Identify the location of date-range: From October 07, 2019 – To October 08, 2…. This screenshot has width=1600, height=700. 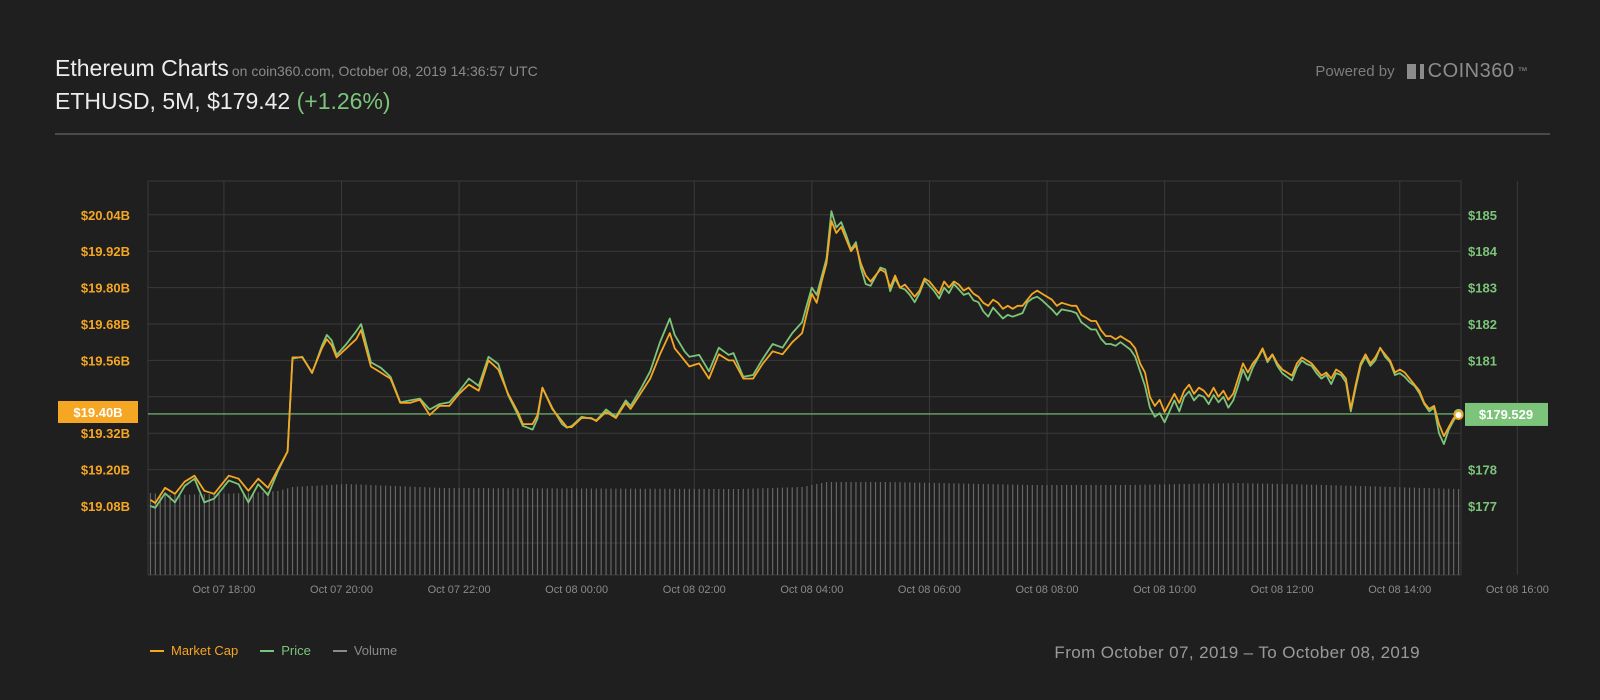
(1237, 652).